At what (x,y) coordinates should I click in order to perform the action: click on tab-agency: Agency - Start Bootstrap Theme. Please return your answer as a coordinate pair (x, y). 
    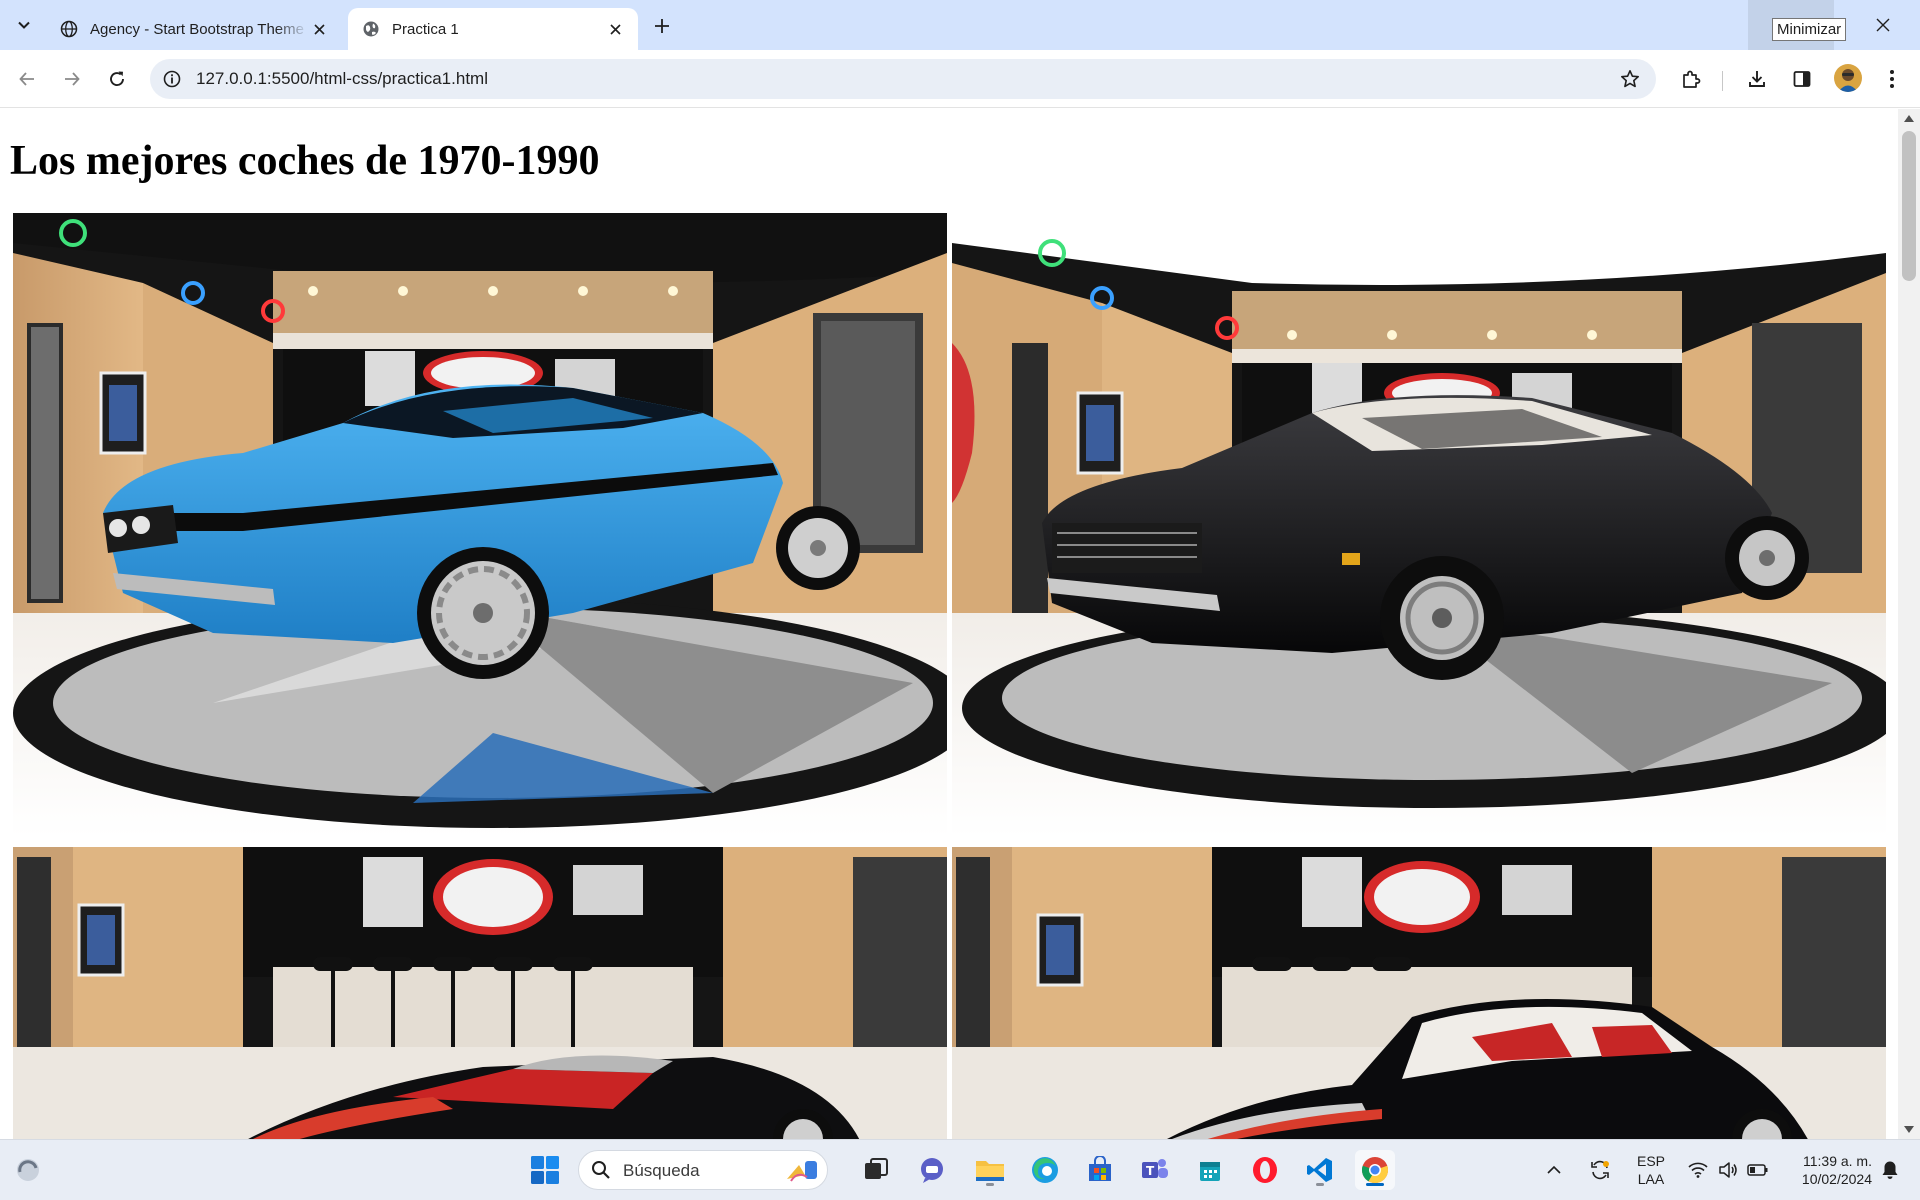
    Looking at the image, I should click on (194, 29).